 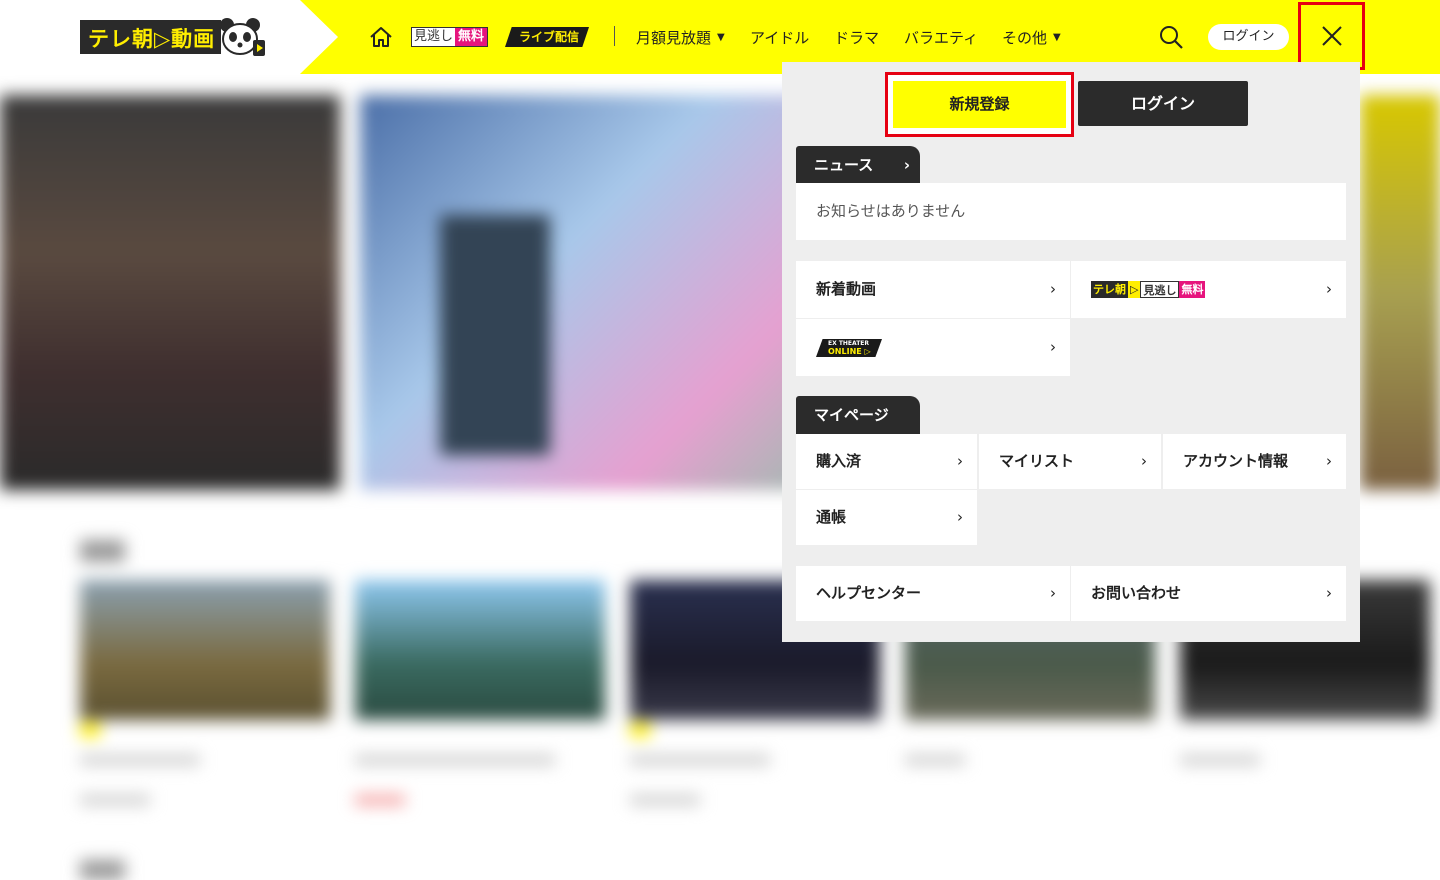 I want to click on free-label: 無料, so click(x=471, y=37).